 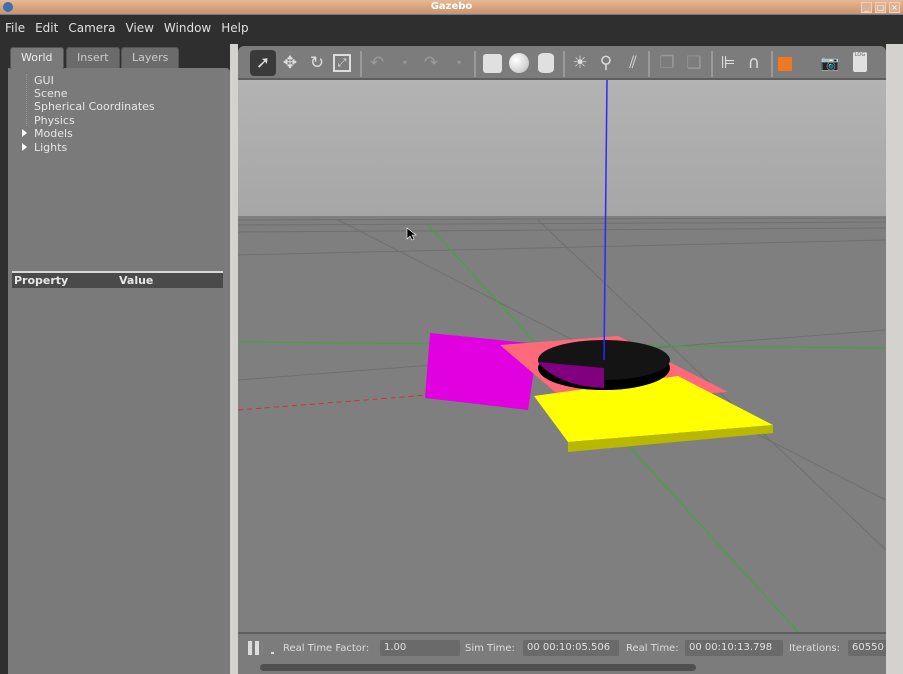 What do you see at coordinates (860, 62) in the screenshot?
I see `log-icon: LOG` at bounding box center [860, 62].